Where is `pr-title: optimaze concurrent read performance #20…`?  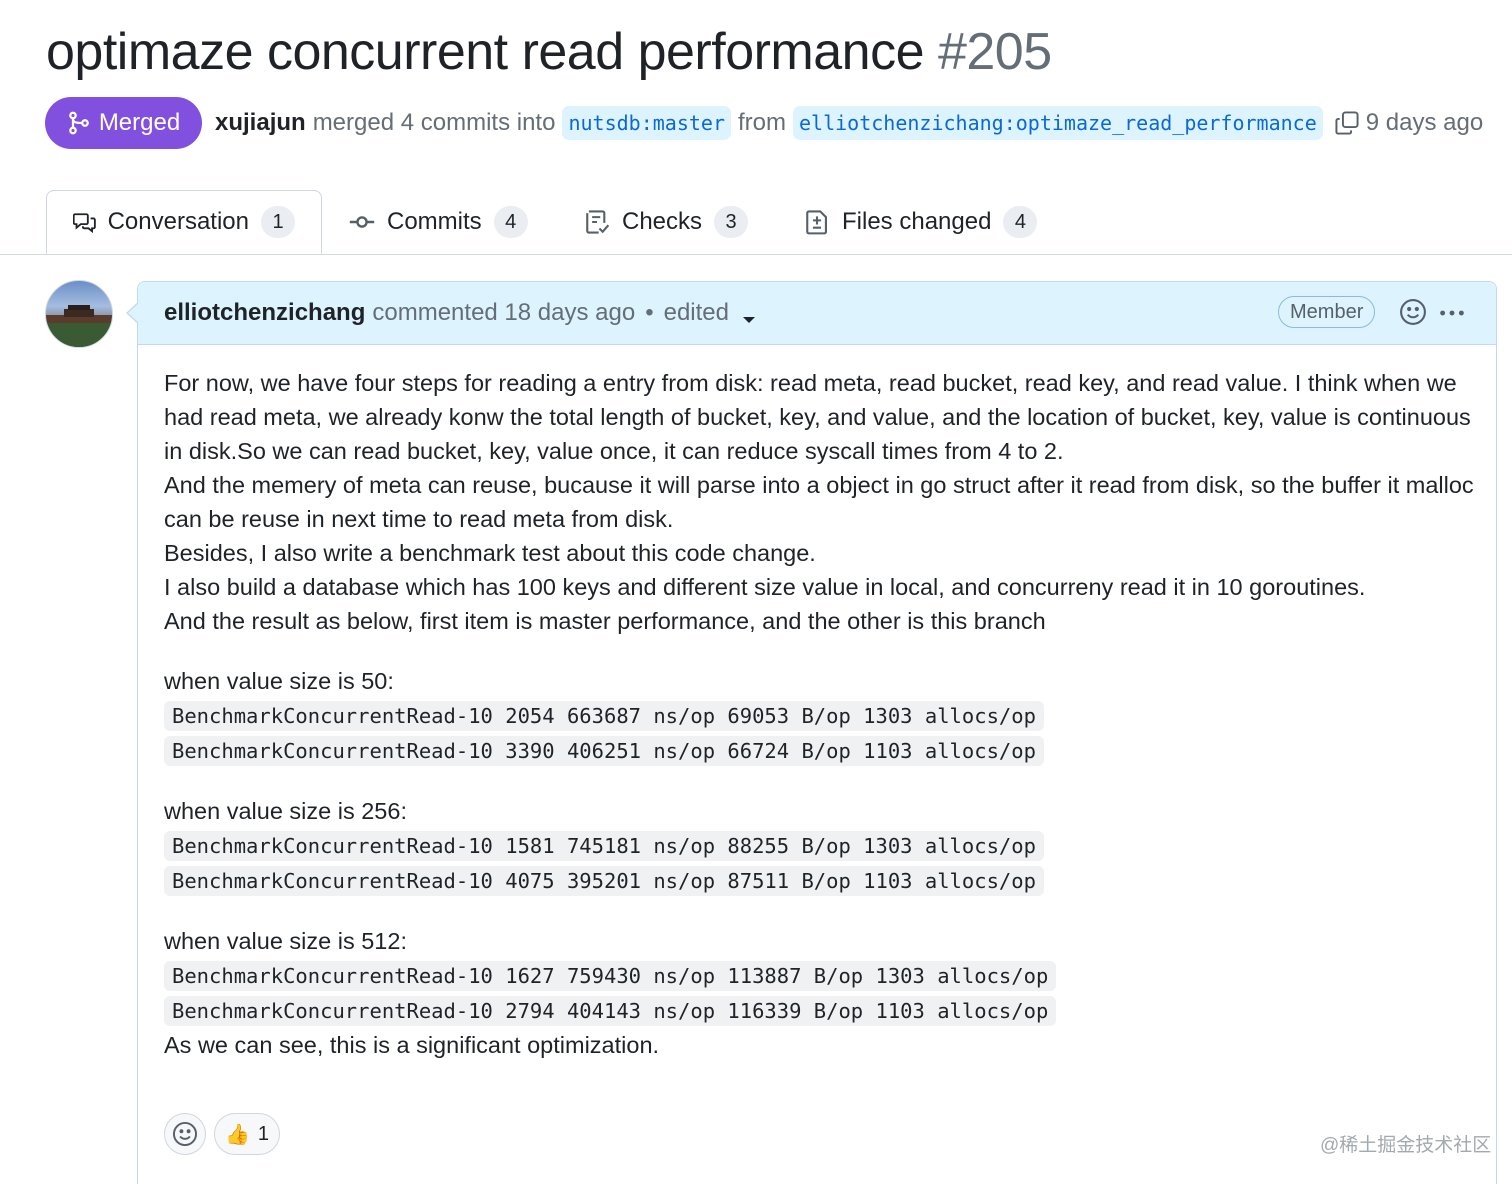
pr-title: optimaze concurrent read performance #20… is located at coordinates (549, 52).